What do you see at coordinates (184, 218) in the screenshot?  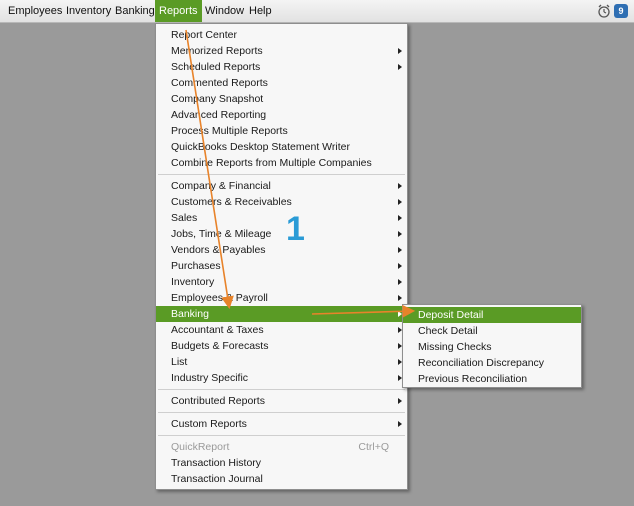 I see `menu-item-label: Sales` at bounding box center [184, 218].